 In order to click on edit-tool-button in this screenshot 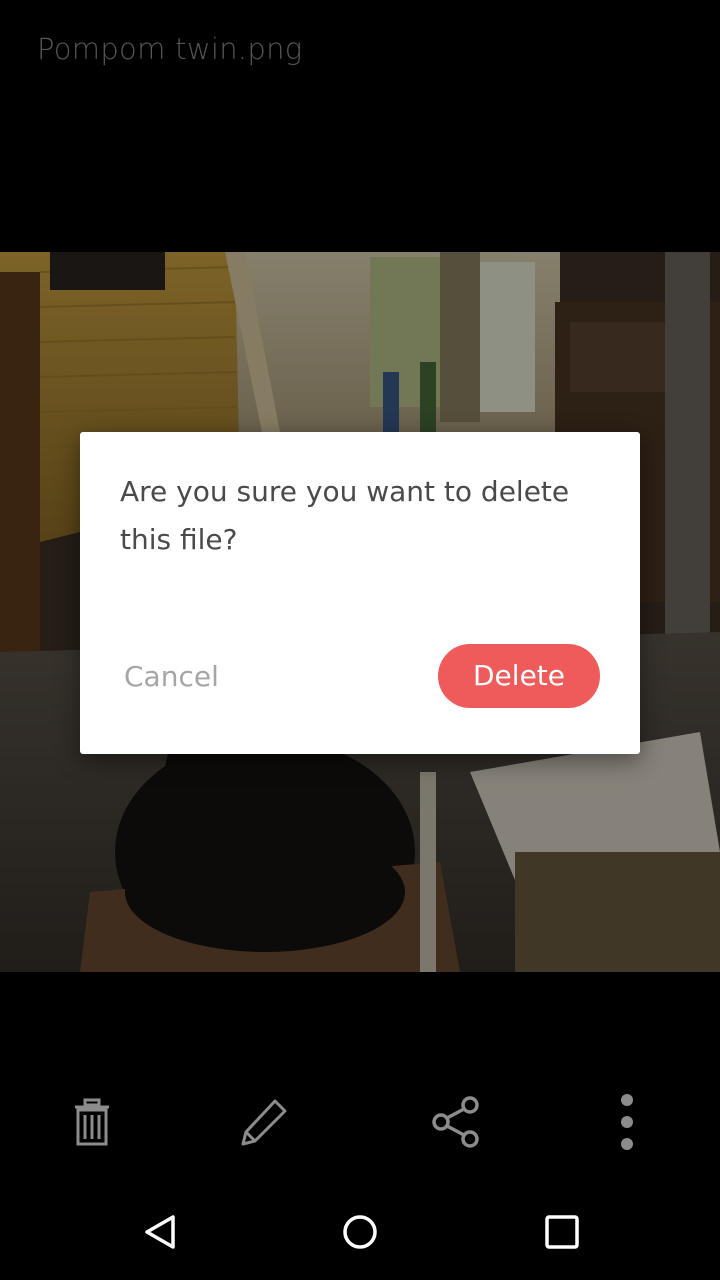, I will do `click(264, 1122)`.